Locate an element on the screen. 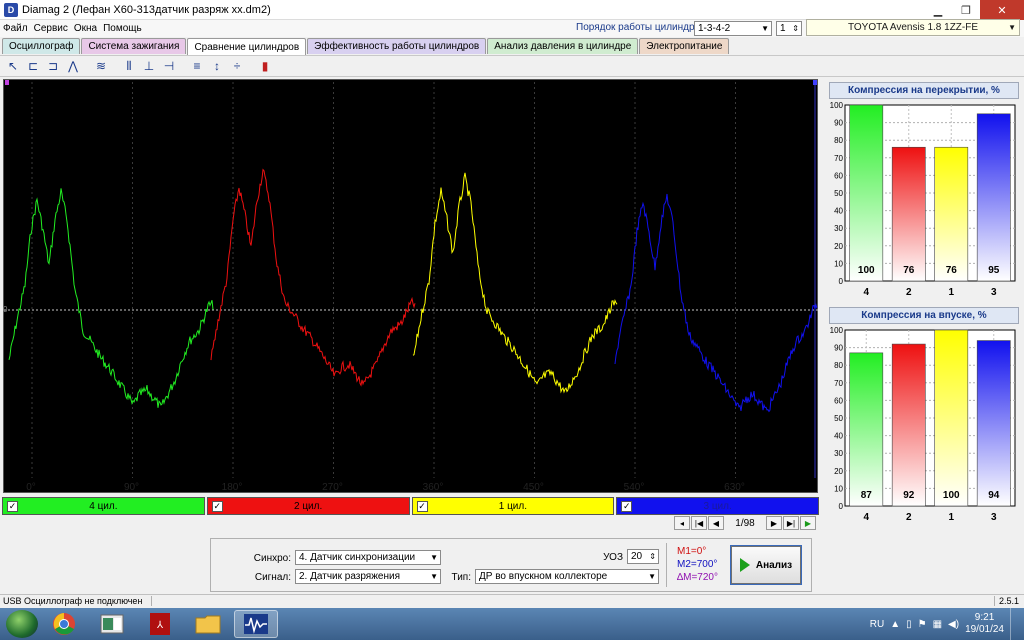 This screenshot has width=1024, height=640. channel-icon: ≋ is located at coordinates (101, 66).